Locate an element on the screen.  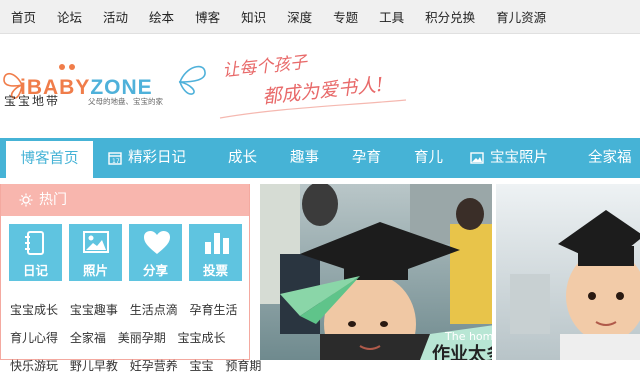
tab-blog-home-label: 博客首页 is located at coordinates (49, 159).